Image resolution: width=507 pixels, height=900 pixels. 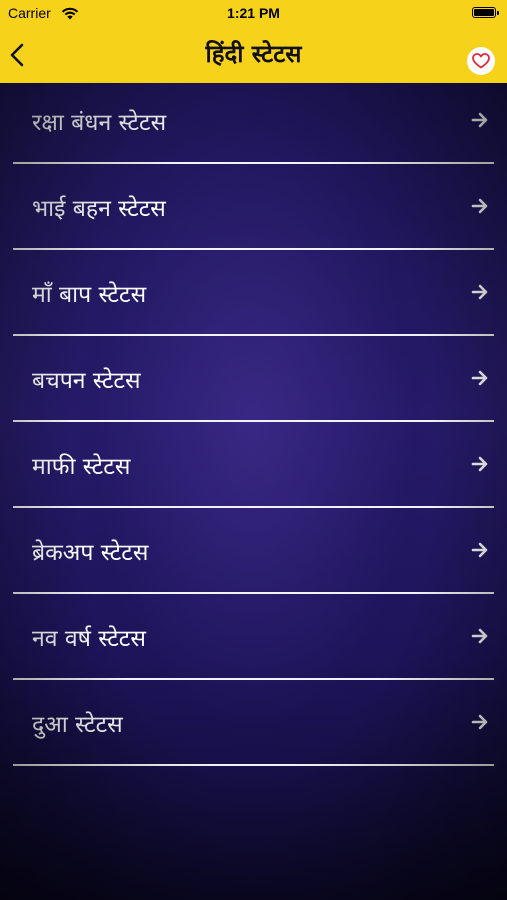 I want to click on battery-icon, so click(x=485, y=12).